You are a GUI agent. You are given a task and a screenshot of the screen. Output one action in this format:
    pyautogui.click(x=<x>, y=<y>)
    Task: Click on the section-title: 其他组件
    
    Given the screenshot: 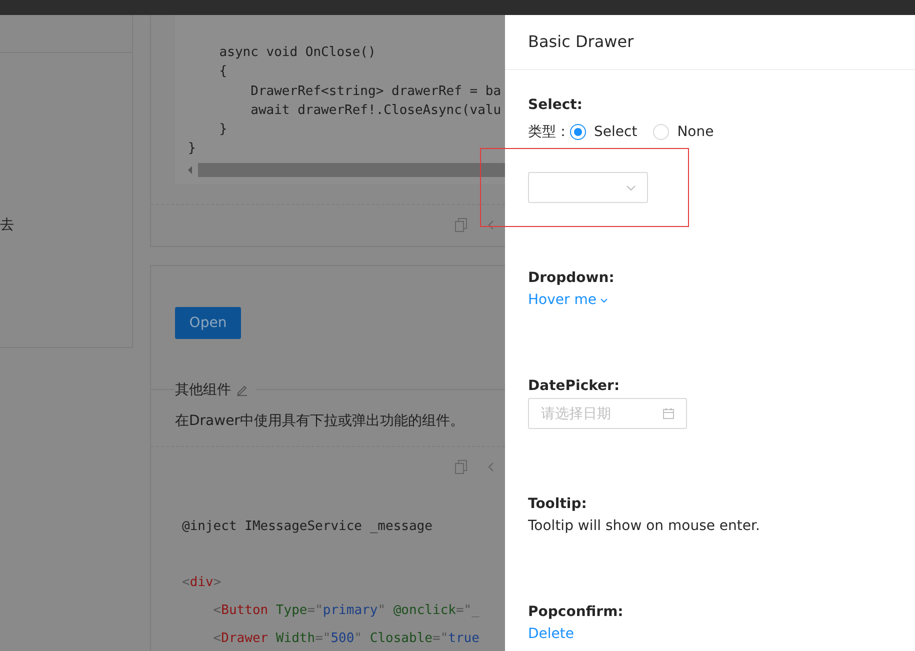 What is the action you would take?
    pyautogui.click(x=203, y=390)
    